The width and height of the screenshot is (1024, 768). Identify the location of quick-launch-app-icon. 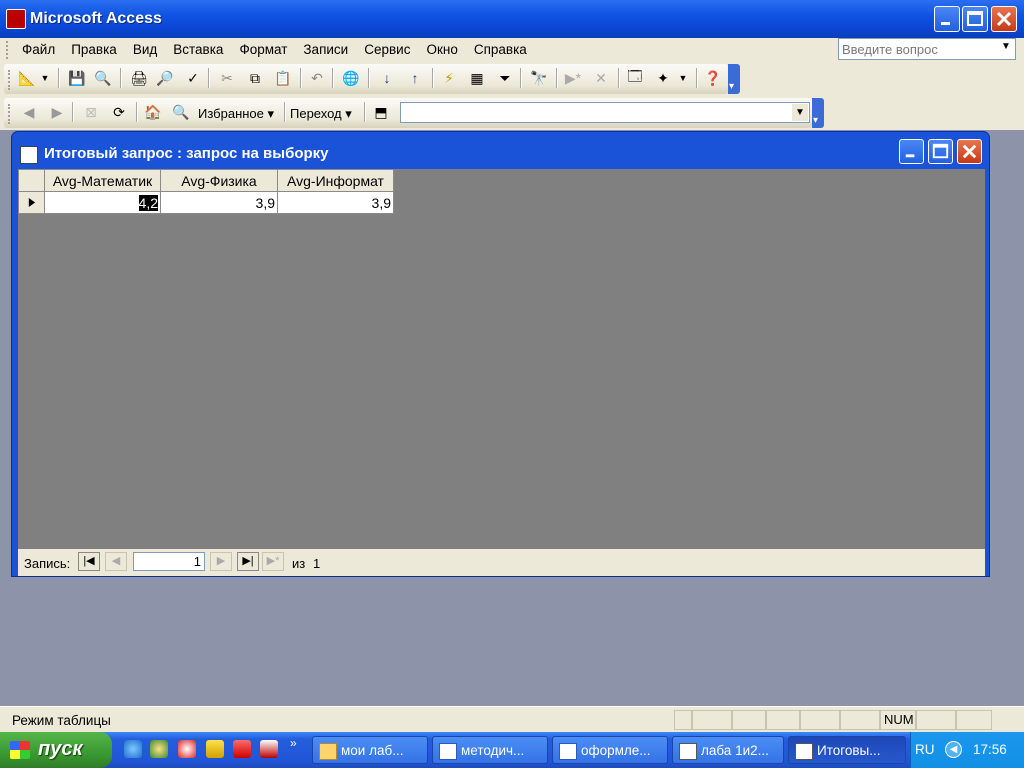
(215, 749).